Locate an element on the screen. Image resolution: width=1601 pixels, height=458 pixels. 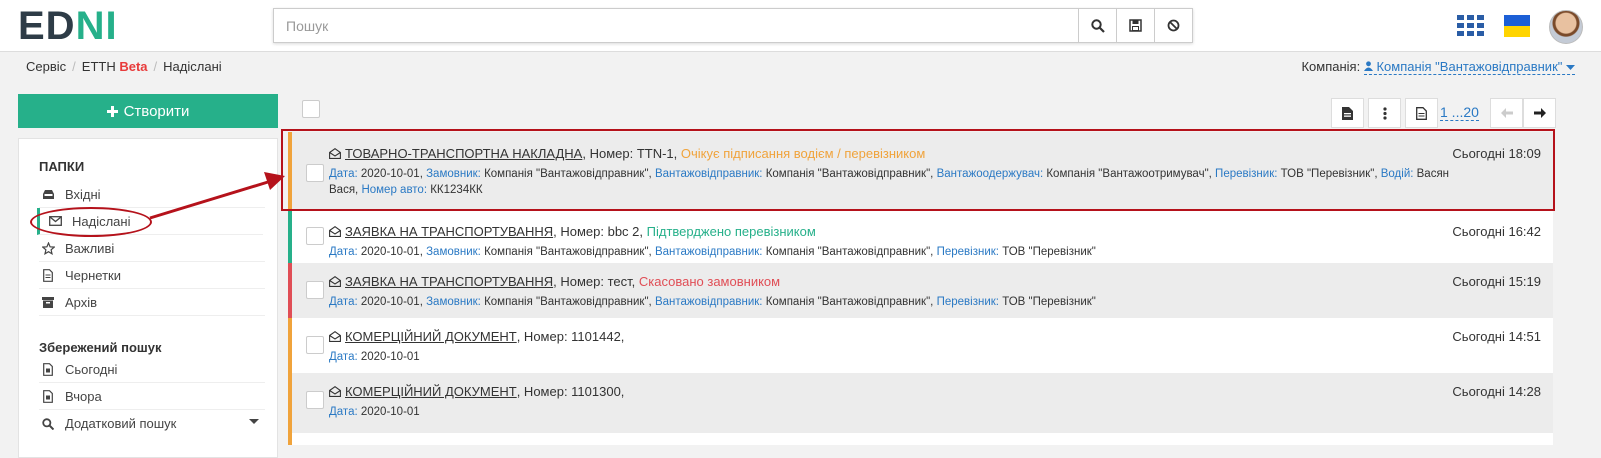
doc-time: Сьогодні 14:51 is located at coordinates (1496, 336).